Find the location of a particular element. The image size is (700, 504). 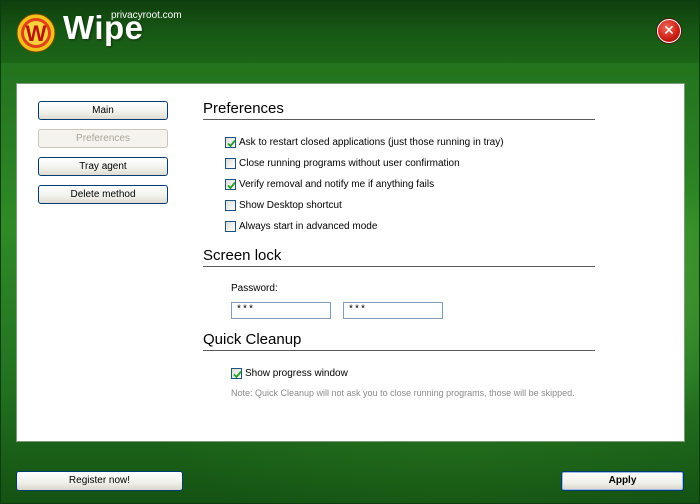

option-label: Always start in advanced mode is located at coordinates (308, 226).